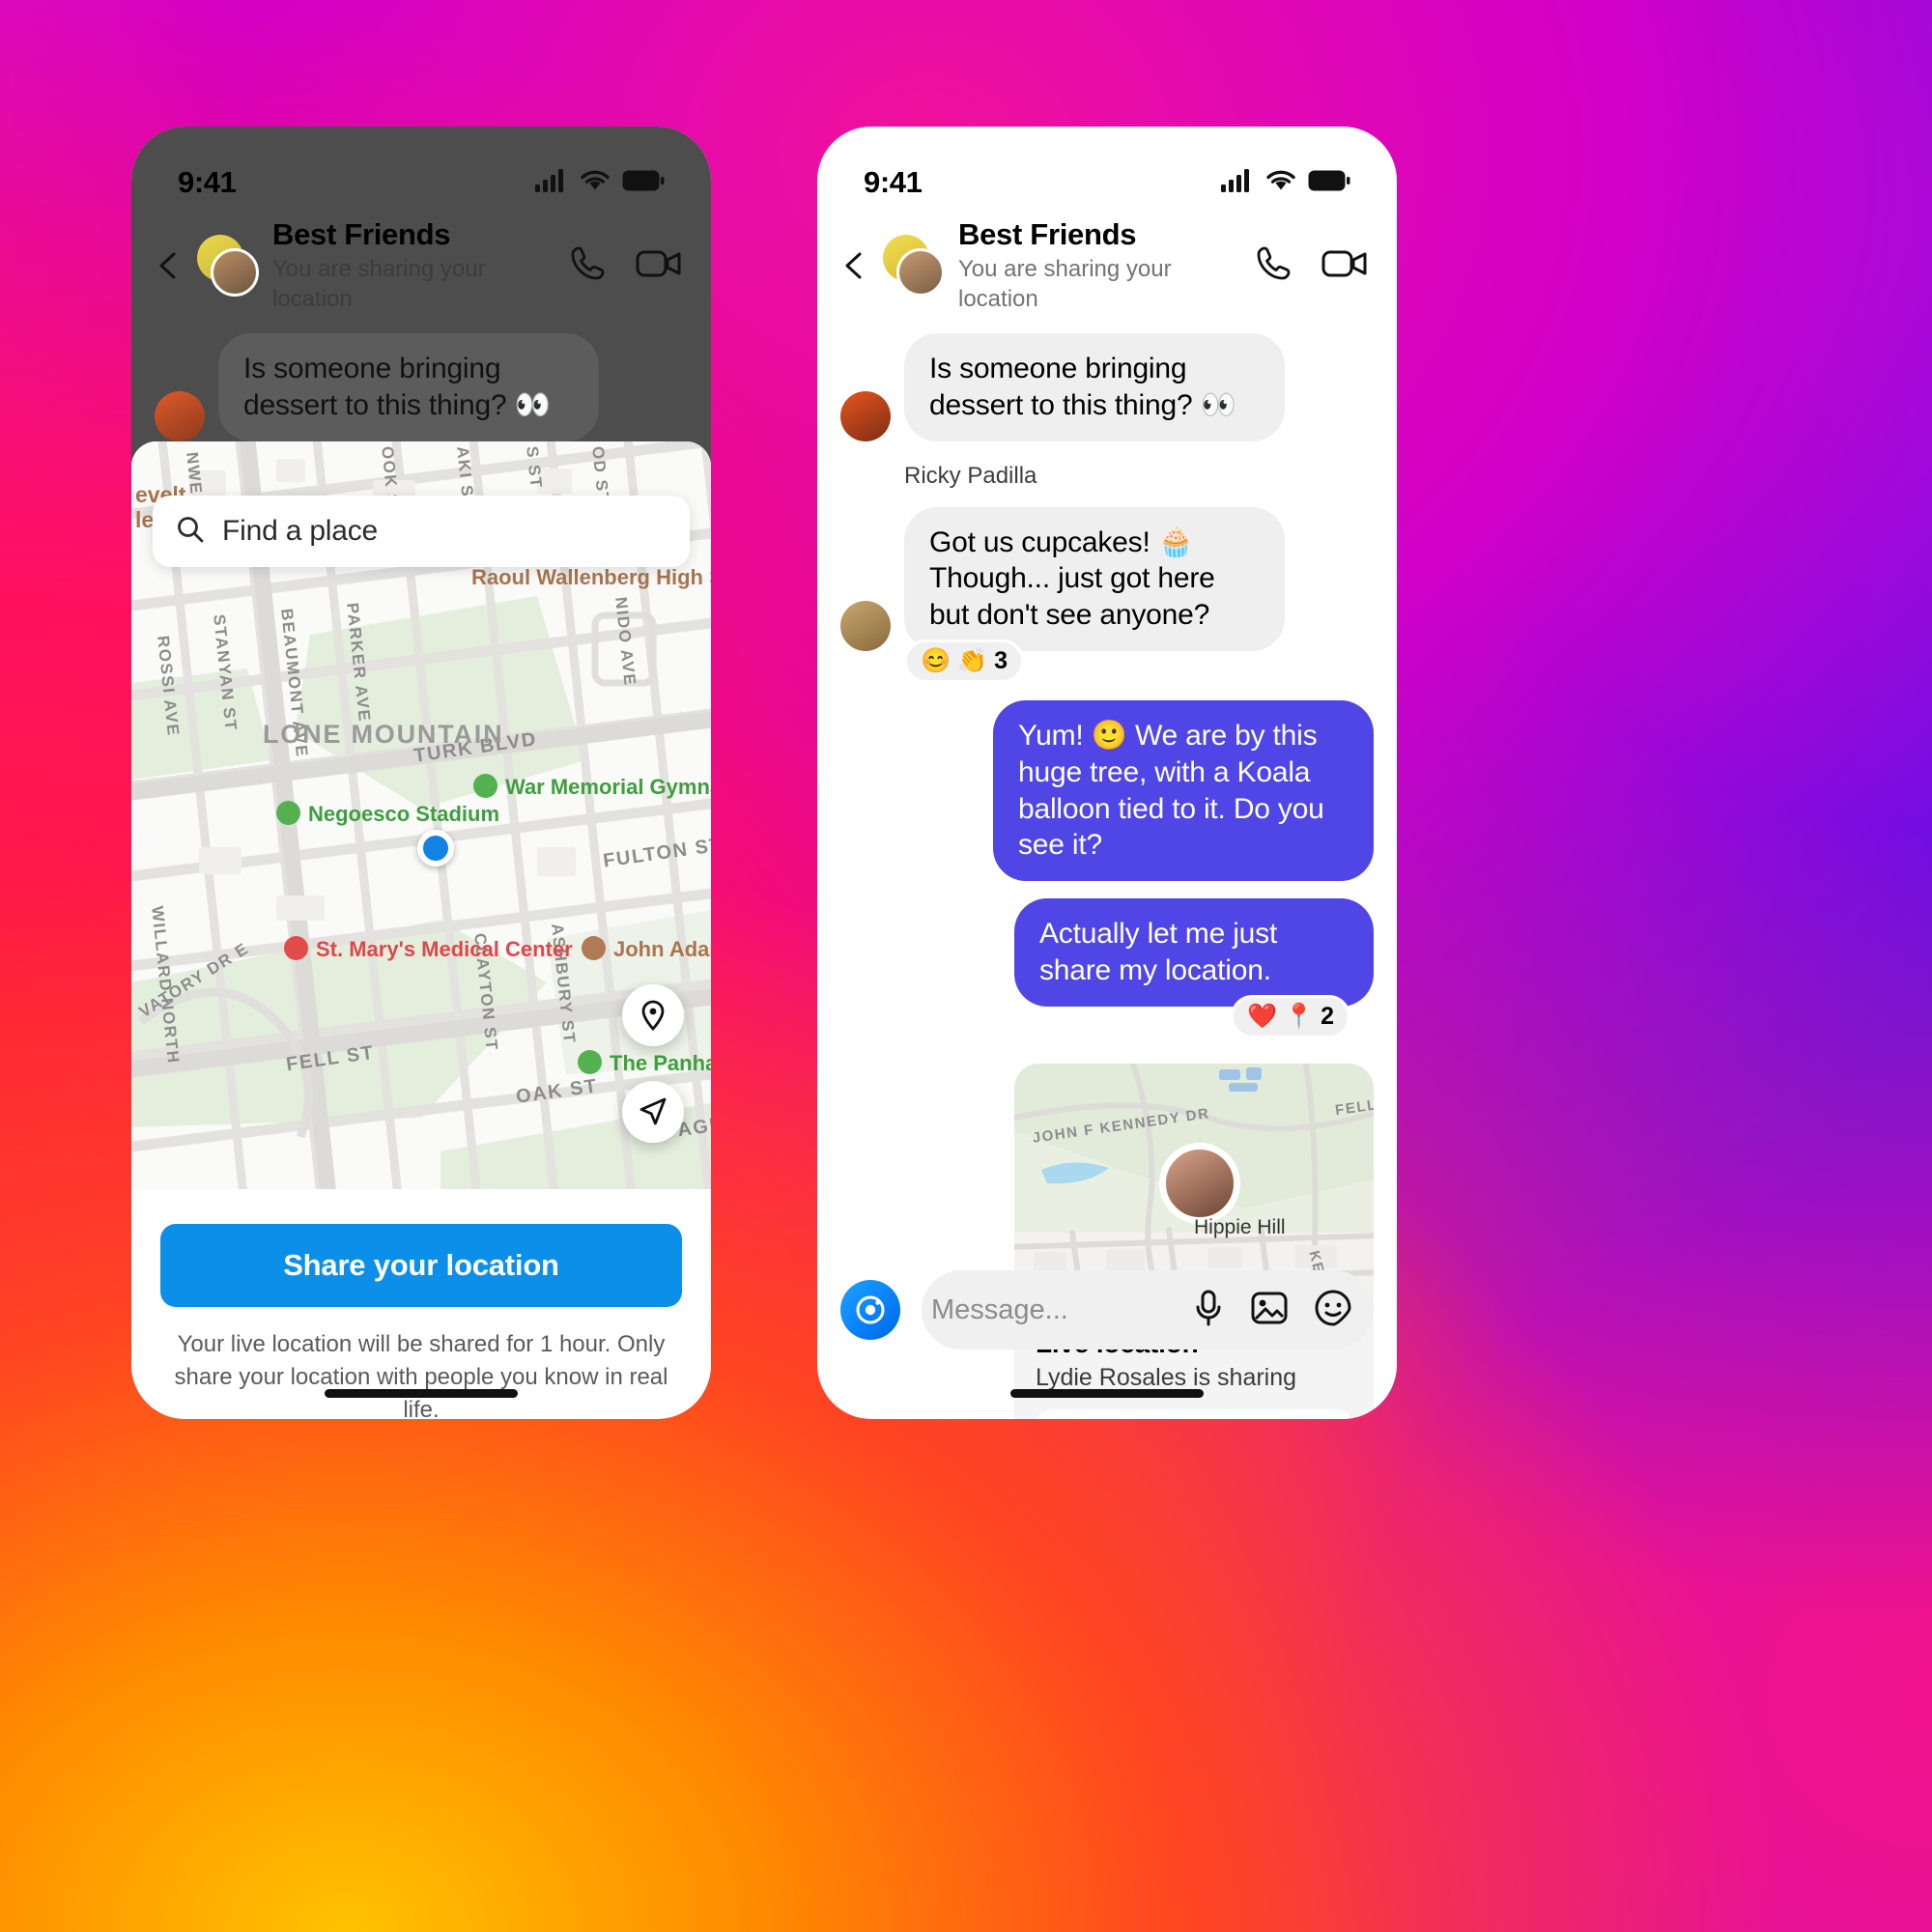 Image resolution: width=1932 pixels, height=1932 pixels. I want to click on message-reactions: 😊 👏 3, so click(964, 661).